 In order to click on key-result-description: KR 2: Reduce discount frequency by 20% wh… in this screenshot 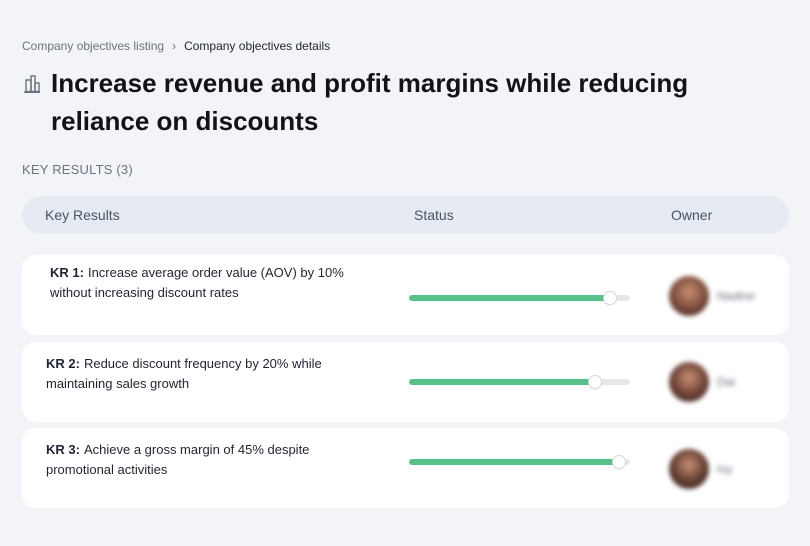, I will do `click(201, 374)`.